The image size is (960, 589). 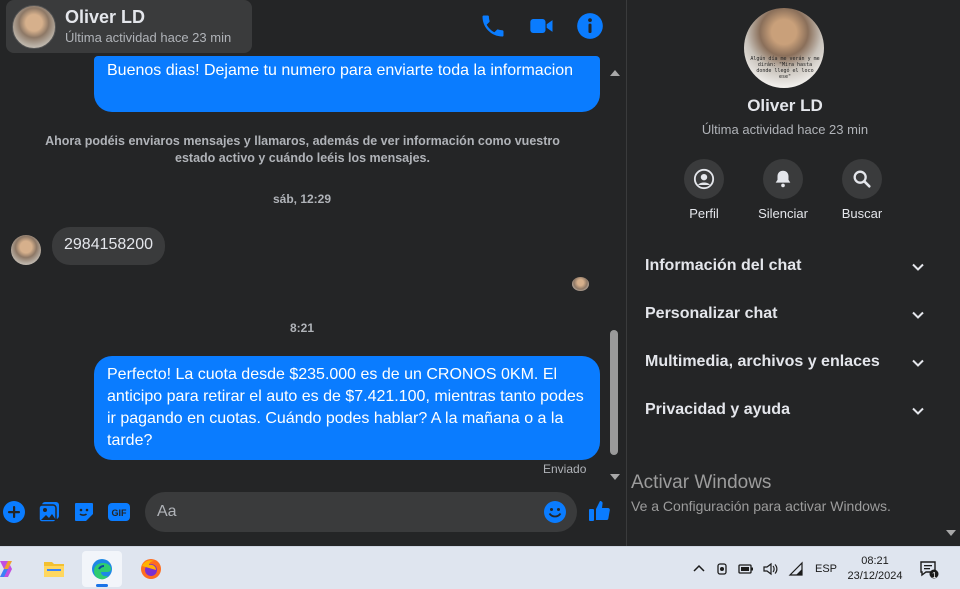 What do you see at coordinates (148, 37) in the screenshot?
I see `contact-status: Última actividad hace 23 min` at bounding box center [148, 37].